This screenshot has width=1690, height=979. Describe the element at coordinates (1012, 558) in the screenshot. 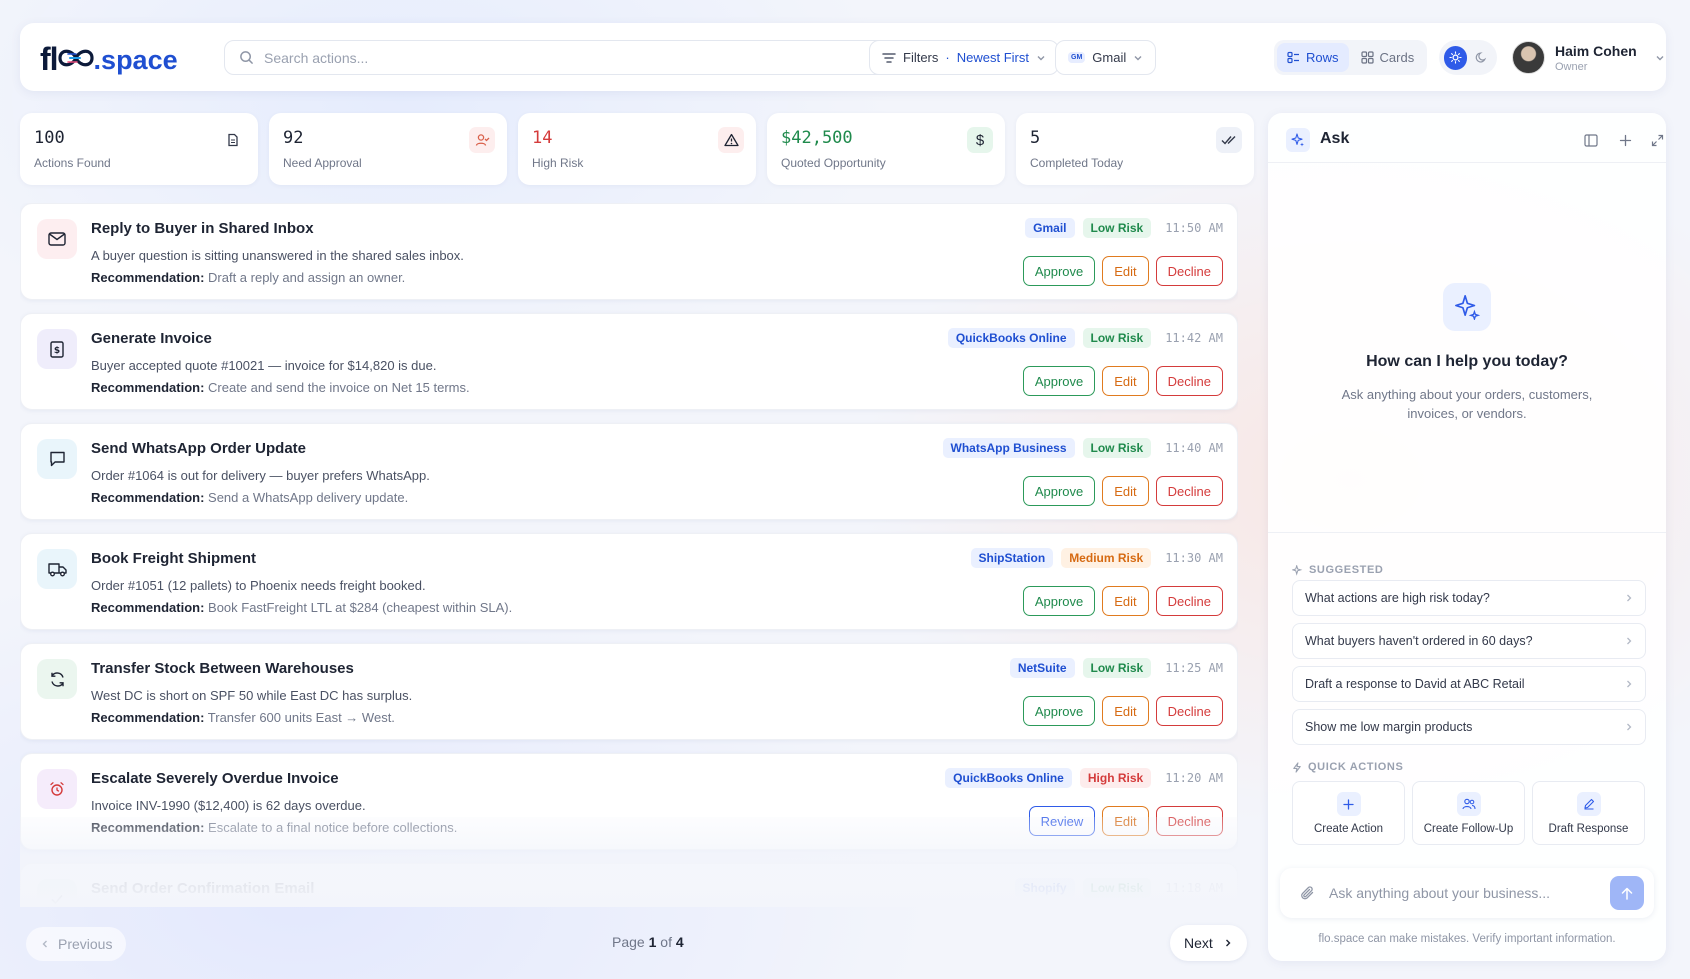

I see `source-badge: ShipStation` at that location.